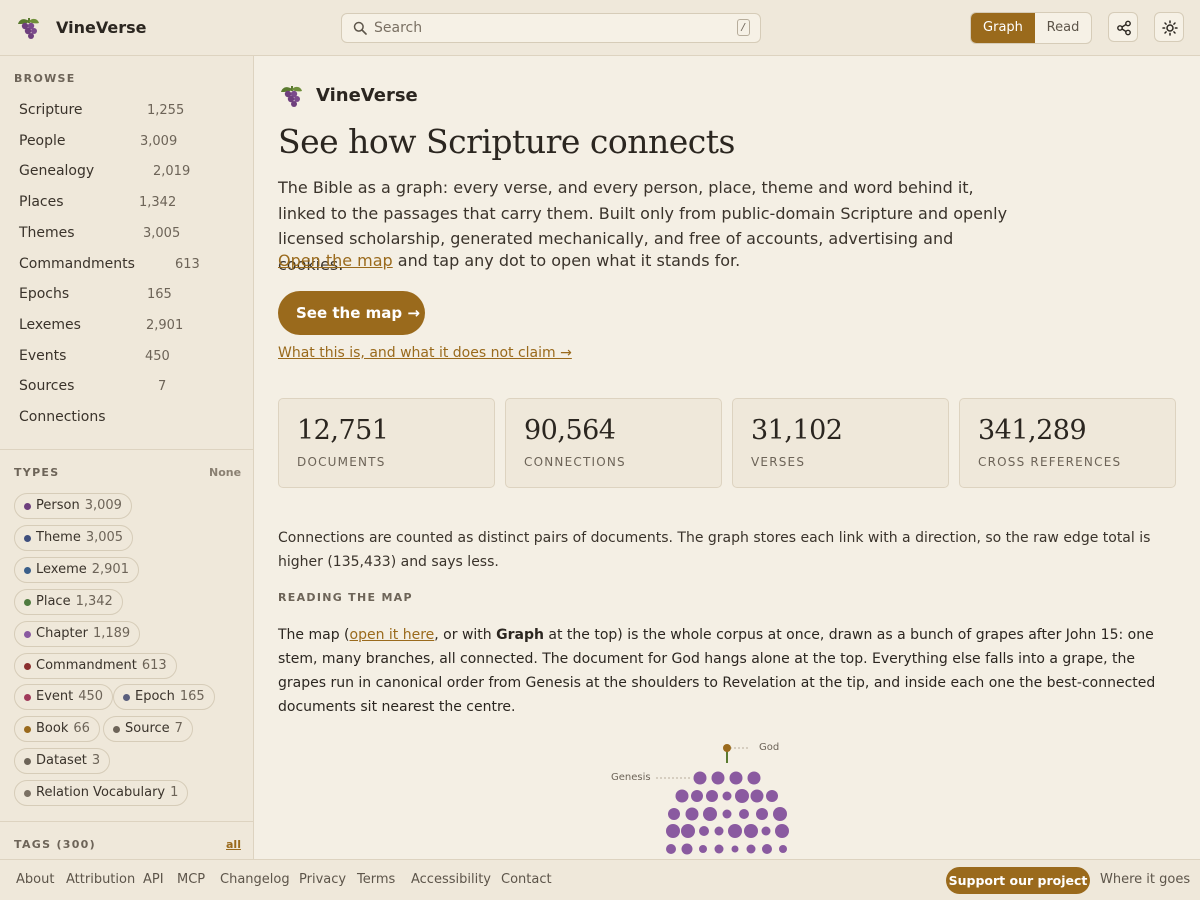 The width and height of the screenshot is (1200, 900). I want to click on app-title: VineVerse, so click(101, 27).